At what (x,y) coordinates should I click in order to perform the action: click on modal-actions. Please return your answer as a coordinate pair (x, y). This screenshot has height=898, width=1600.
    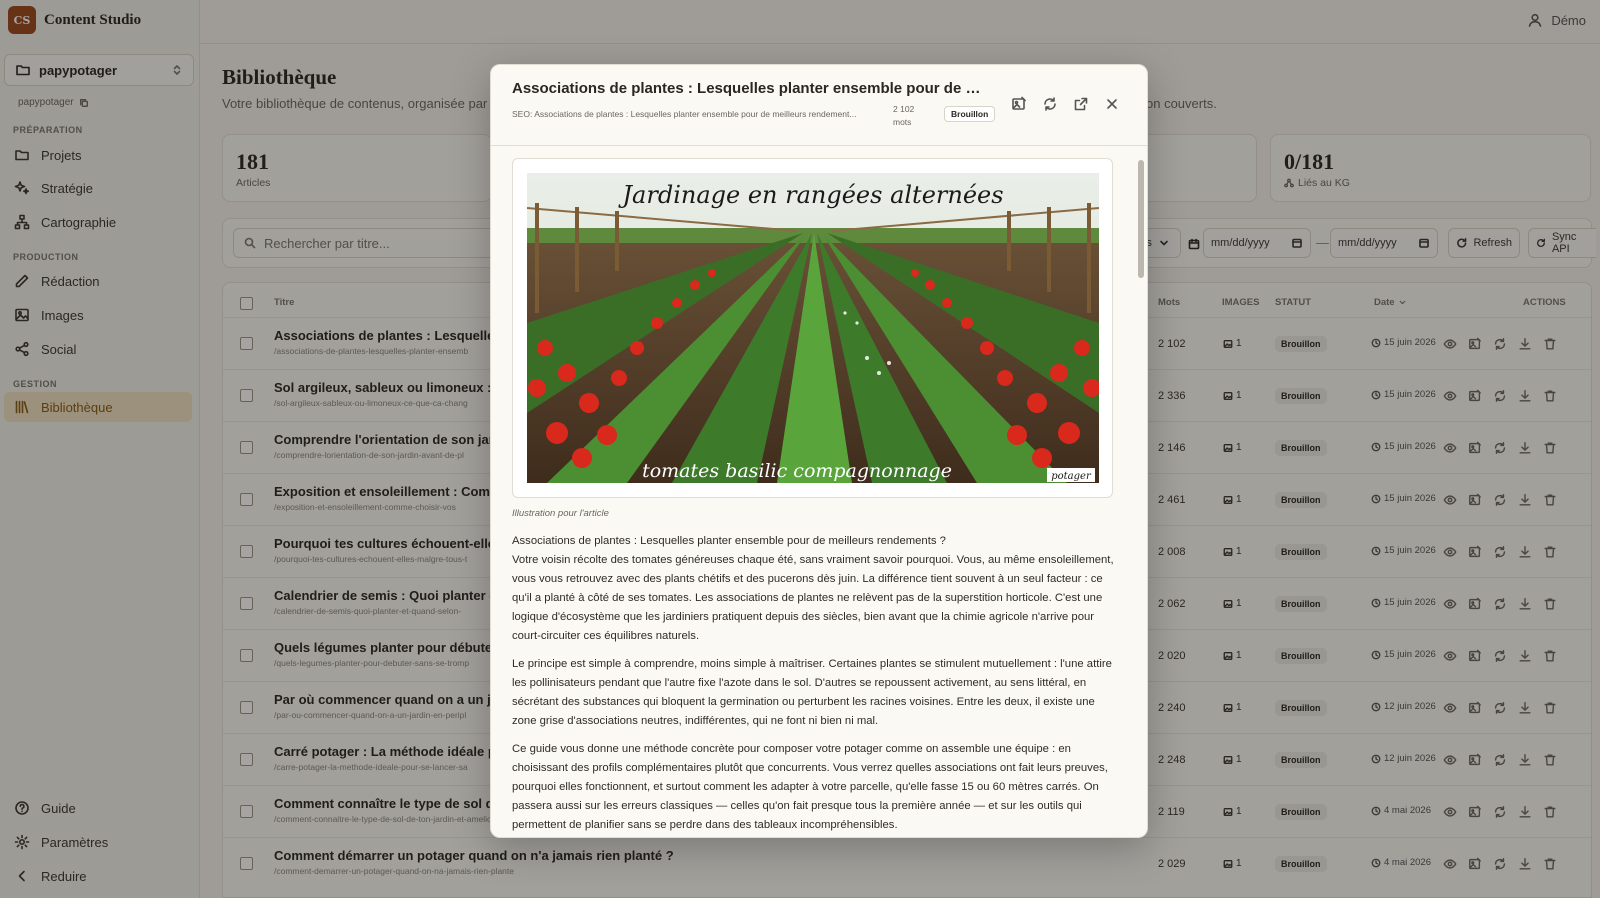
    Looking at the image, I should click on (1065, 104).